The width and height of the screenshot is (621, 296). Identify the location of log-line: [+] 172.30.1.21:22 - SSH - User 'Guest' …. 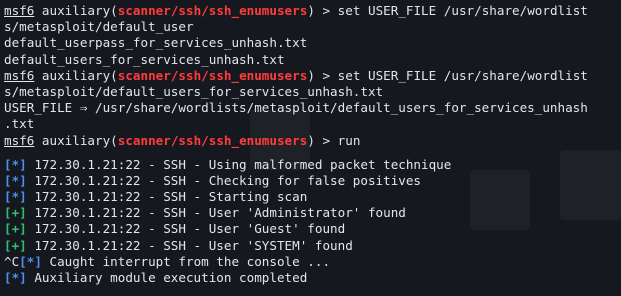
(312, 229).